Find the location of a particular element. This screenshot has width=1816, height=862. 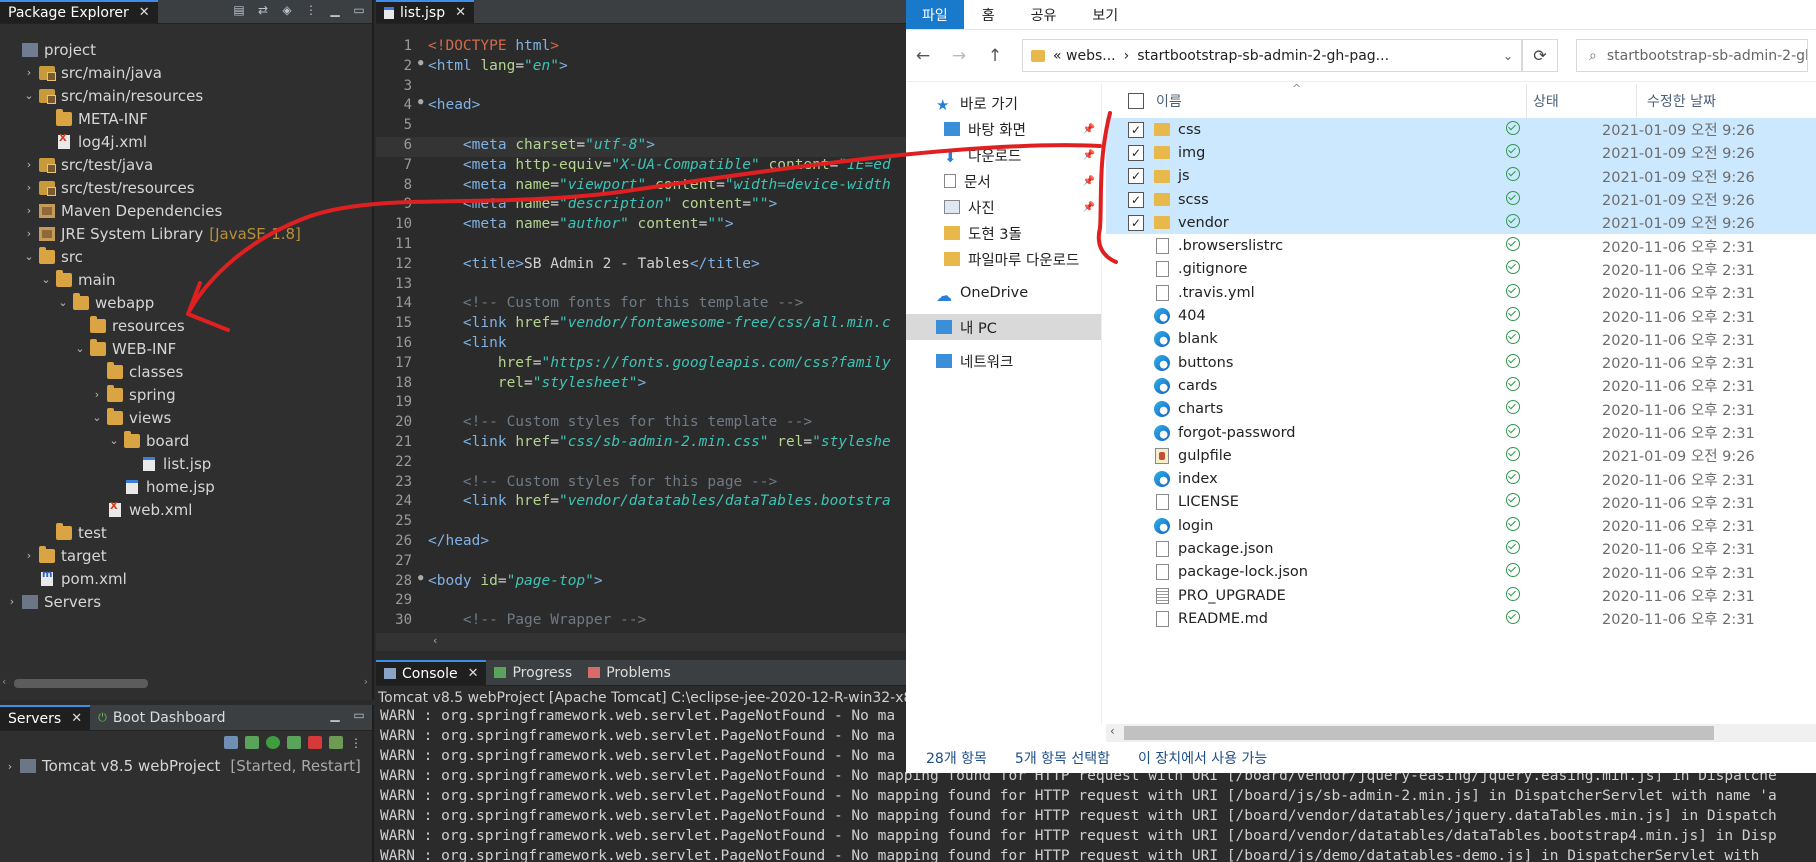

tree-item: ⌄ board is located at coordinates (186, 440).